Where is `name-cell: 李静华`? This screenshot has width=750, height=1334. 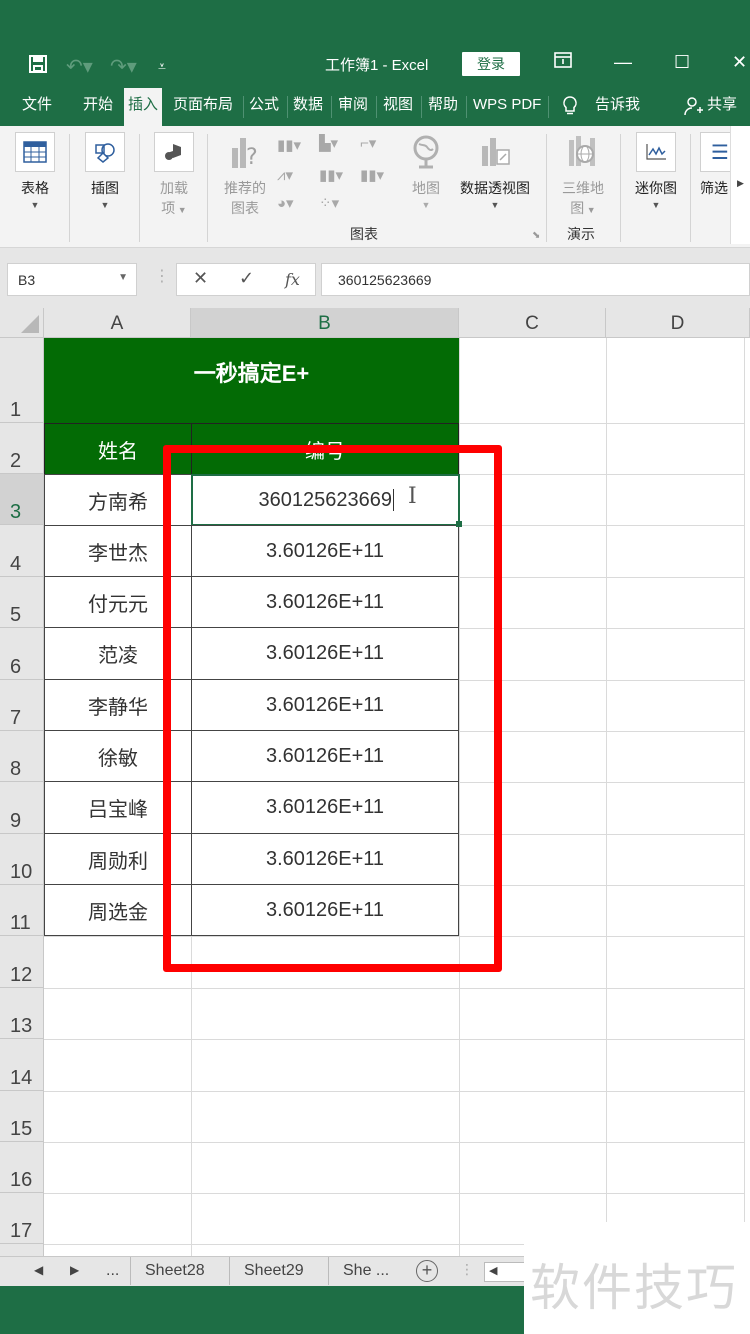
name-cell: 李静华 is located at coordinates (118, 705).